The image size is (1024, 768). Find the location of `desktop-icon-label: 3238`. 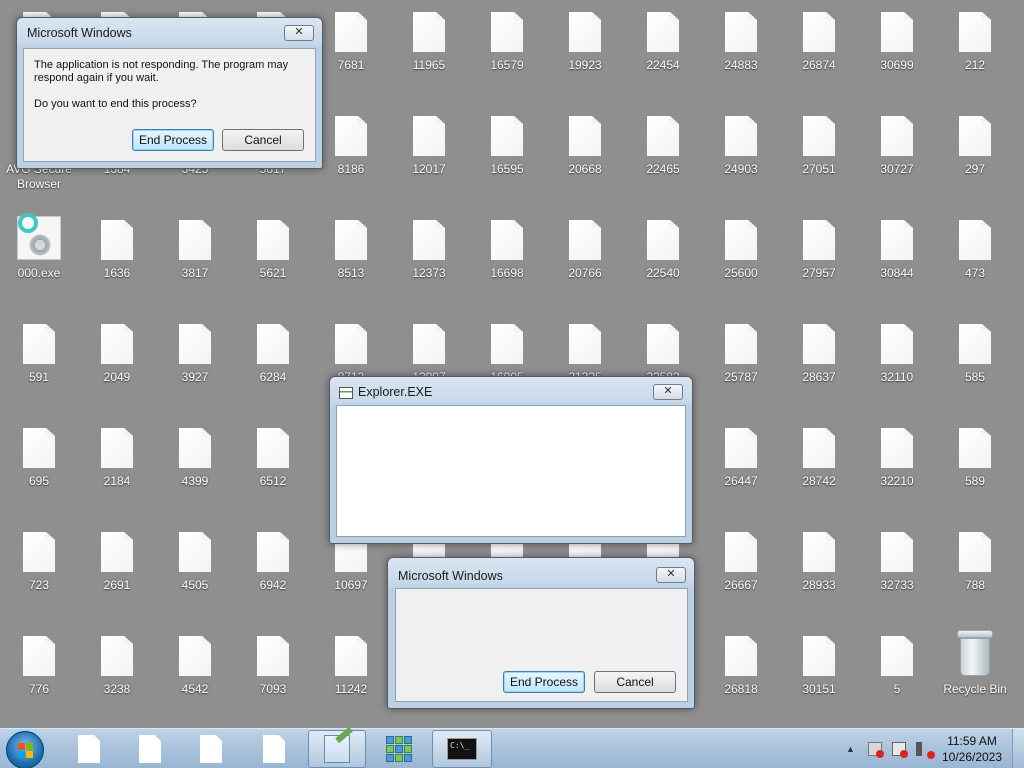

desktop-icon-label: 3238 is located at coordinates (117, 689).